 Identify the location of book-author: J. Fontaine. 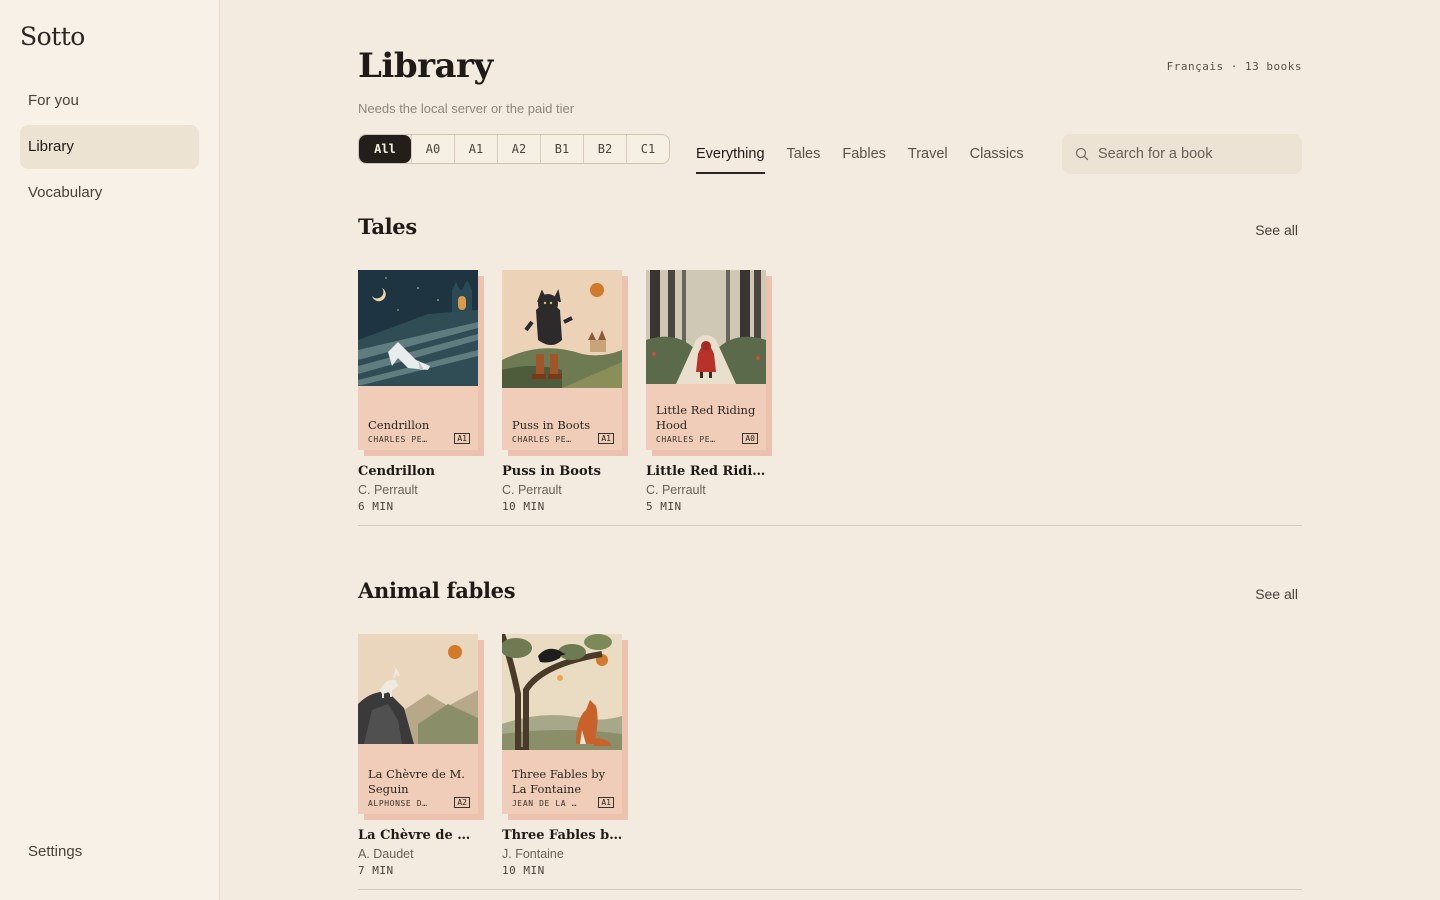
(533, 854).